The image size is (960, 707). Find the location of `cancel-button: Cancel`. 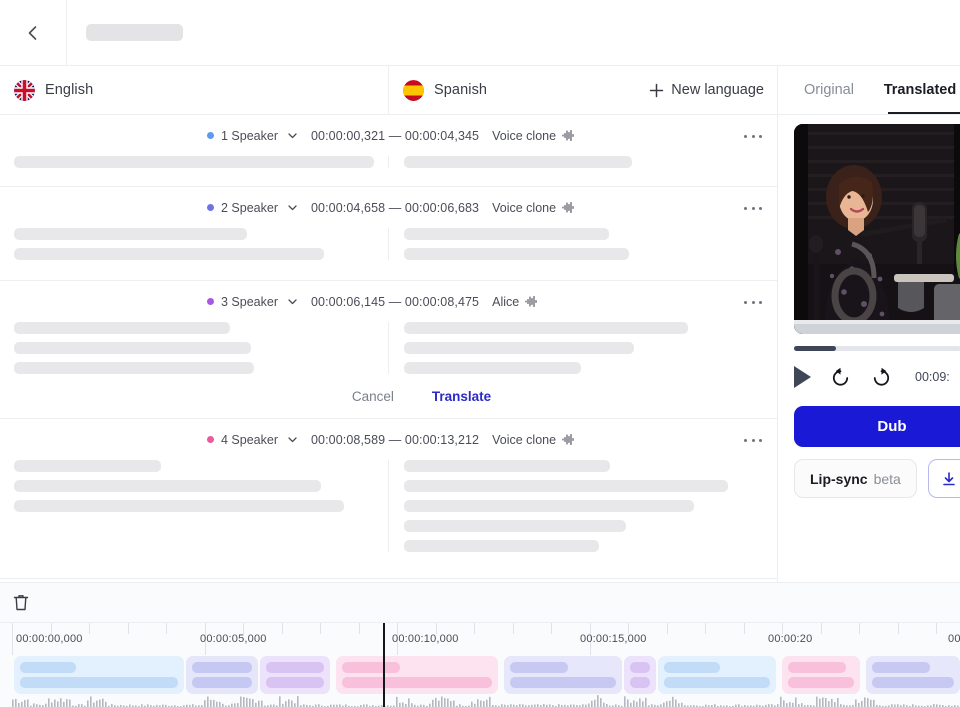

cancel-button: Cancel is located at coordinates (373, 396).